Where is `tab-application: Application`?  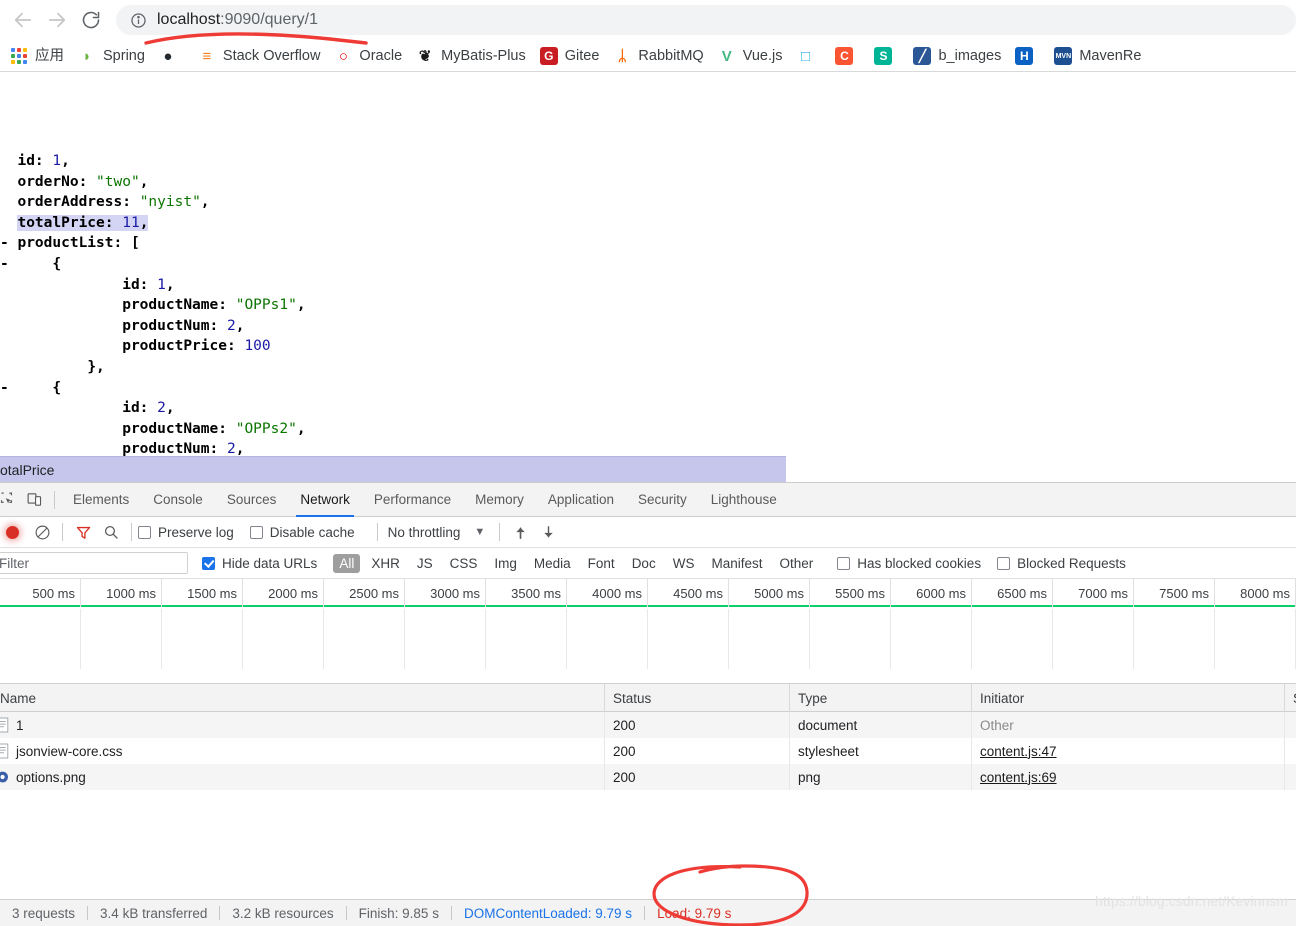
tab-application: Application is located at coordinates (581, 500).